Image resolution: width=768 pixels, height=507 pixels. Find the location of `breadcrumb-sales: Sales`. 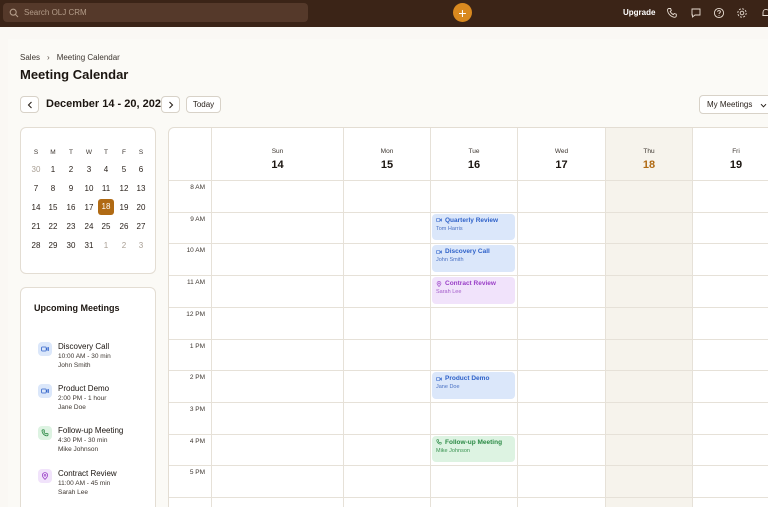

breadcrumb-sales: Sales is located at coordinates (30, 57).